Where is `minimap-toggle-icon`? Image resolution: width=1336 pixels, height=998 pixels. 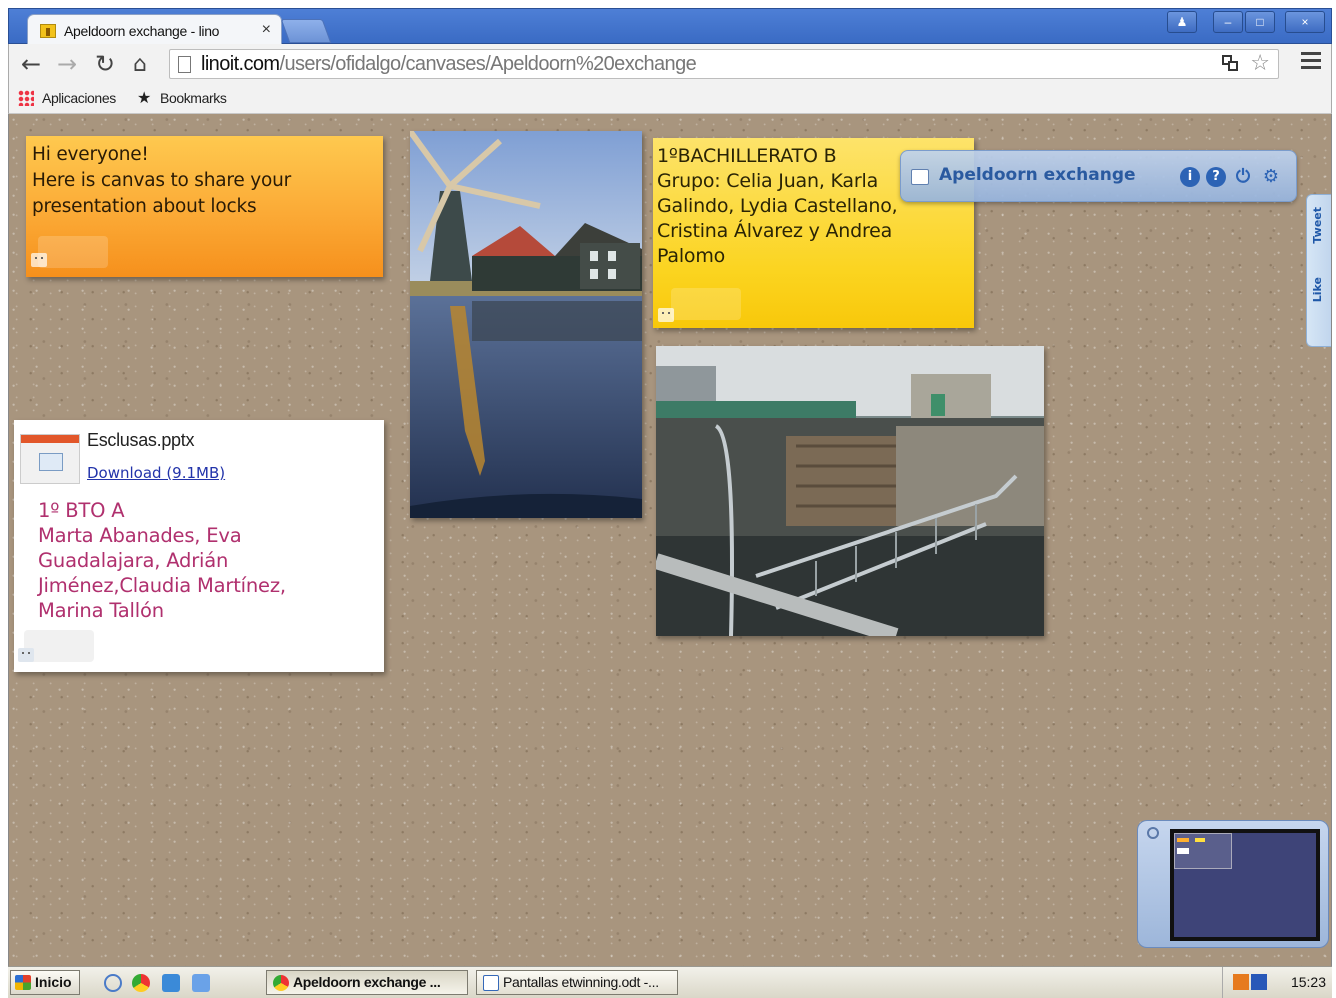
minimap-toggle-icon is located at coordinates (1153, 833).